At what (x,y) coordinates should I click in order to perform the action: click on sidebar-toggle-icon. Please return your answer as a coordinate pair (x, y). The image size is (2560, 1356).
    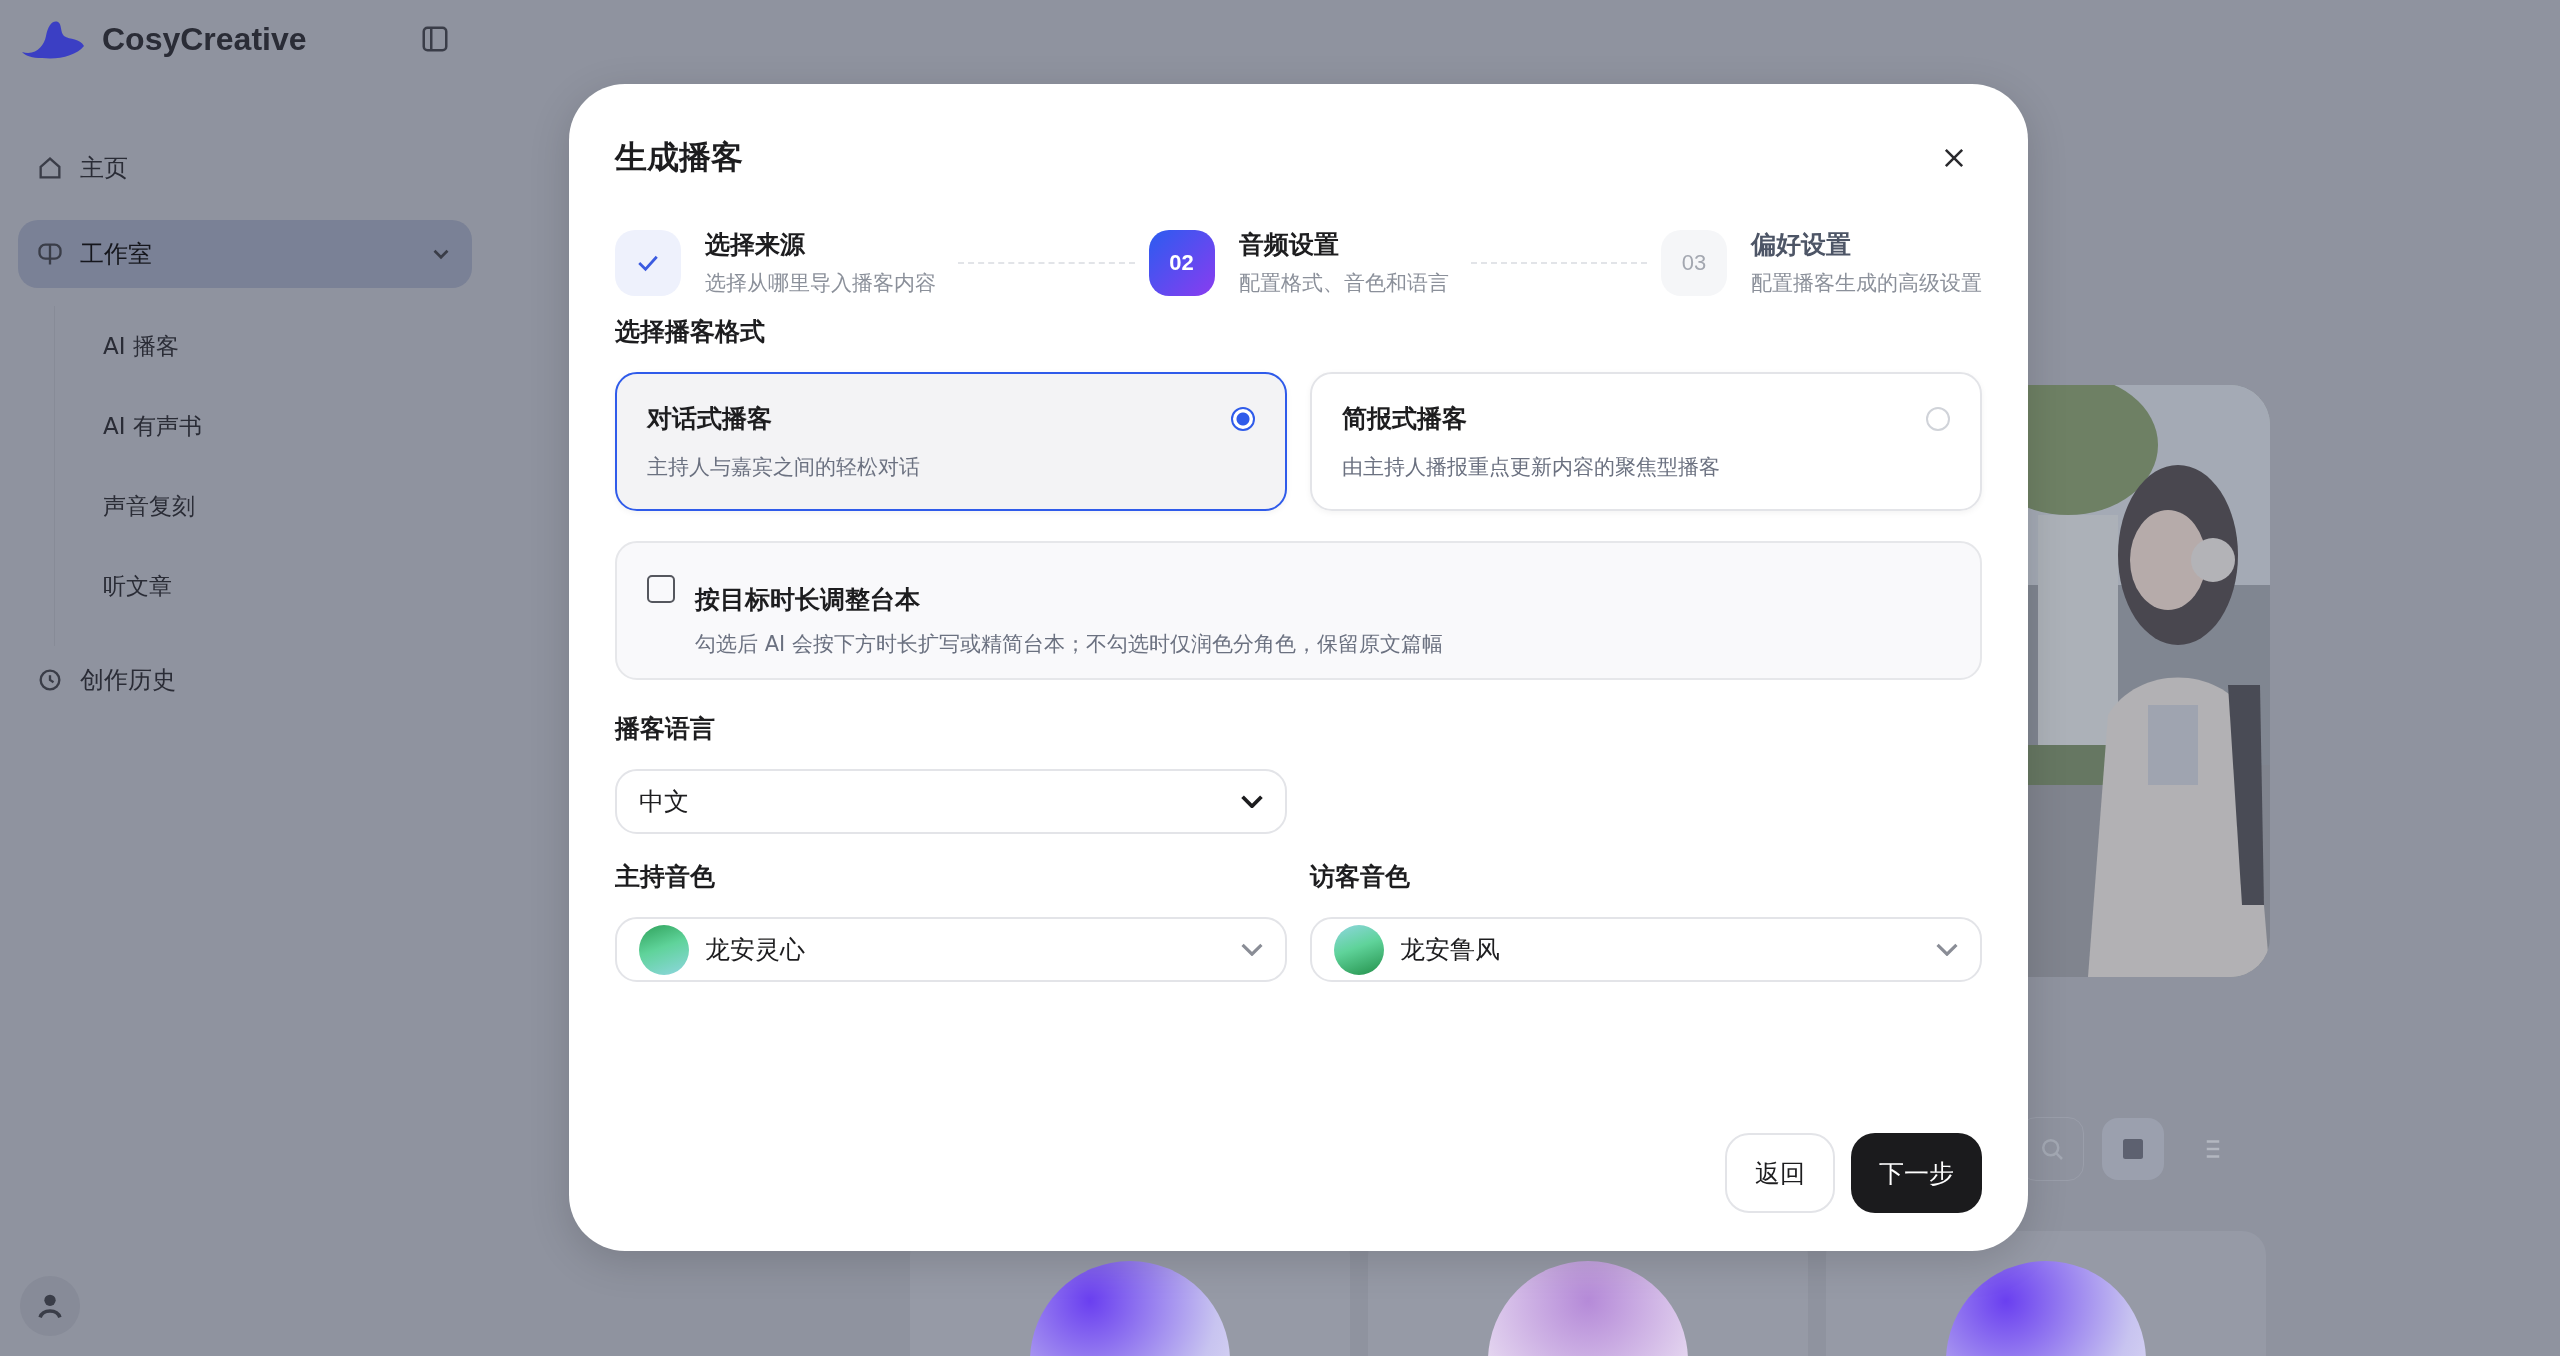
    Looking at the image, I should click on (435, 39).